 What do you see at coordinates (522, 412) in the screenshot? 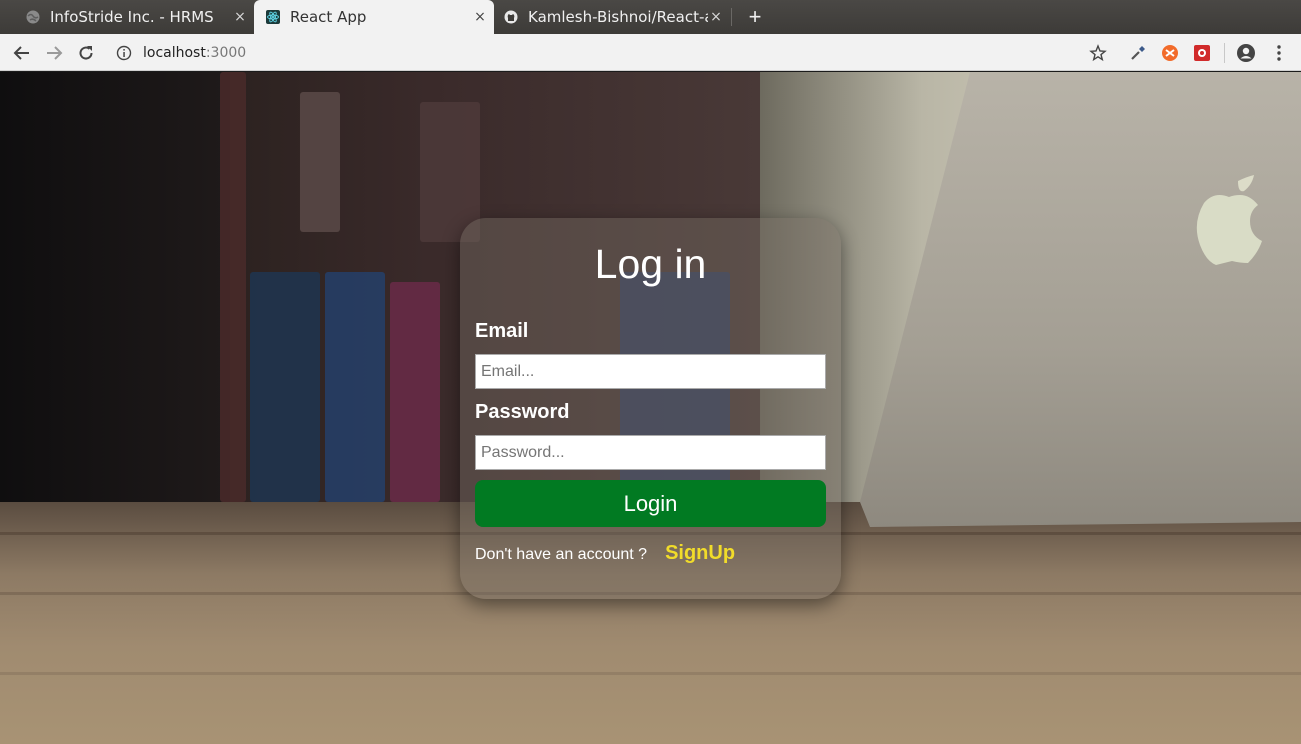
I see `password-label: Password` at bounding box center [522, 412].